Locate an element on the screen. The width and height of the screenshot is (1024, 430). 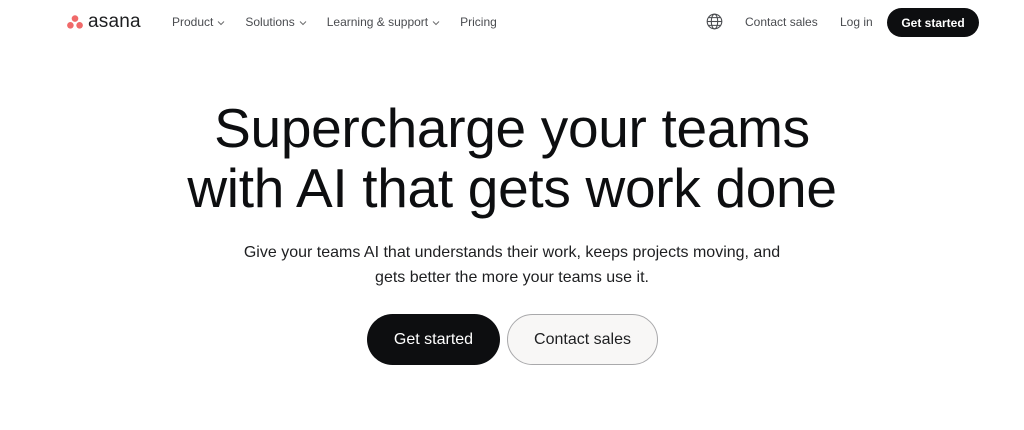
hero-contact-sales-button: Contact sales is located at coordinates (582, 339).